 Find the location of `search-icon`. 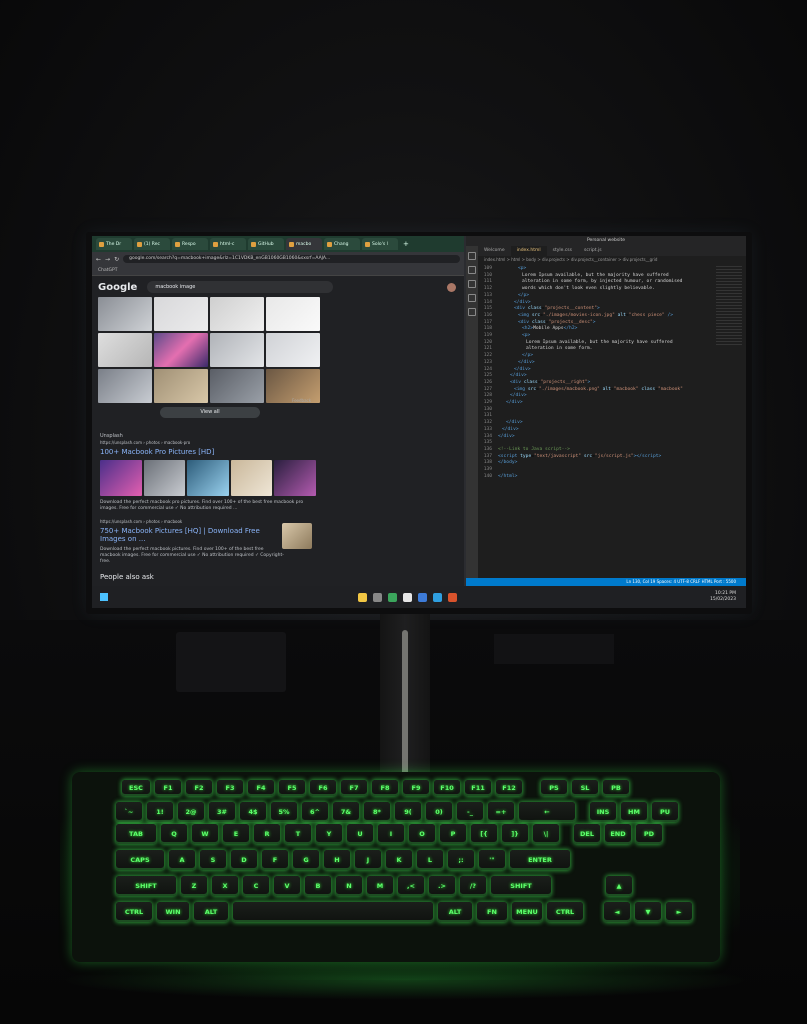

search-icon is located at coordinates (472, 270).